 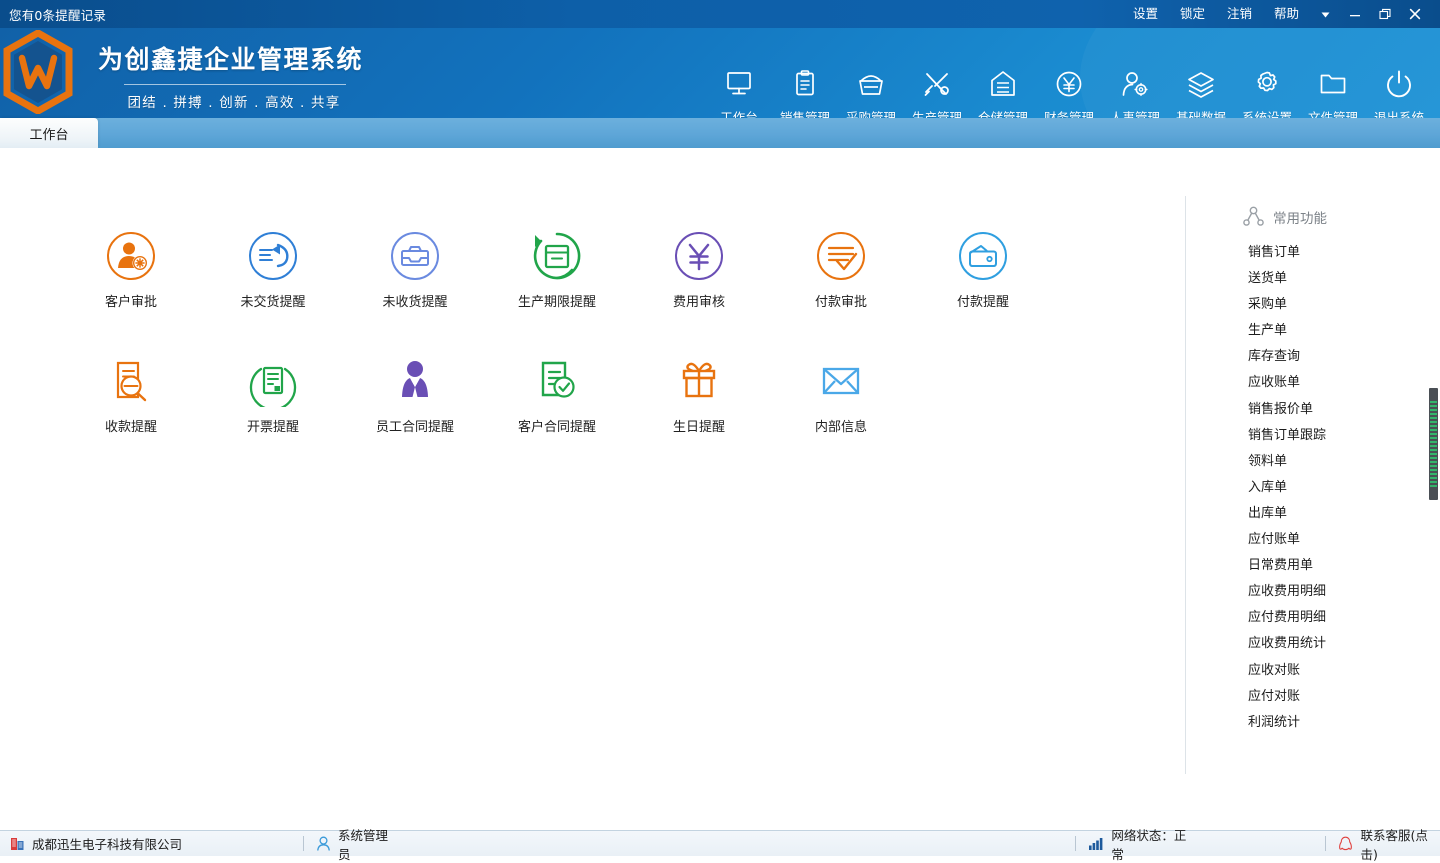 I want to click on fn-item-profit-stats: 利润统计, so click(x=1333, y=723).